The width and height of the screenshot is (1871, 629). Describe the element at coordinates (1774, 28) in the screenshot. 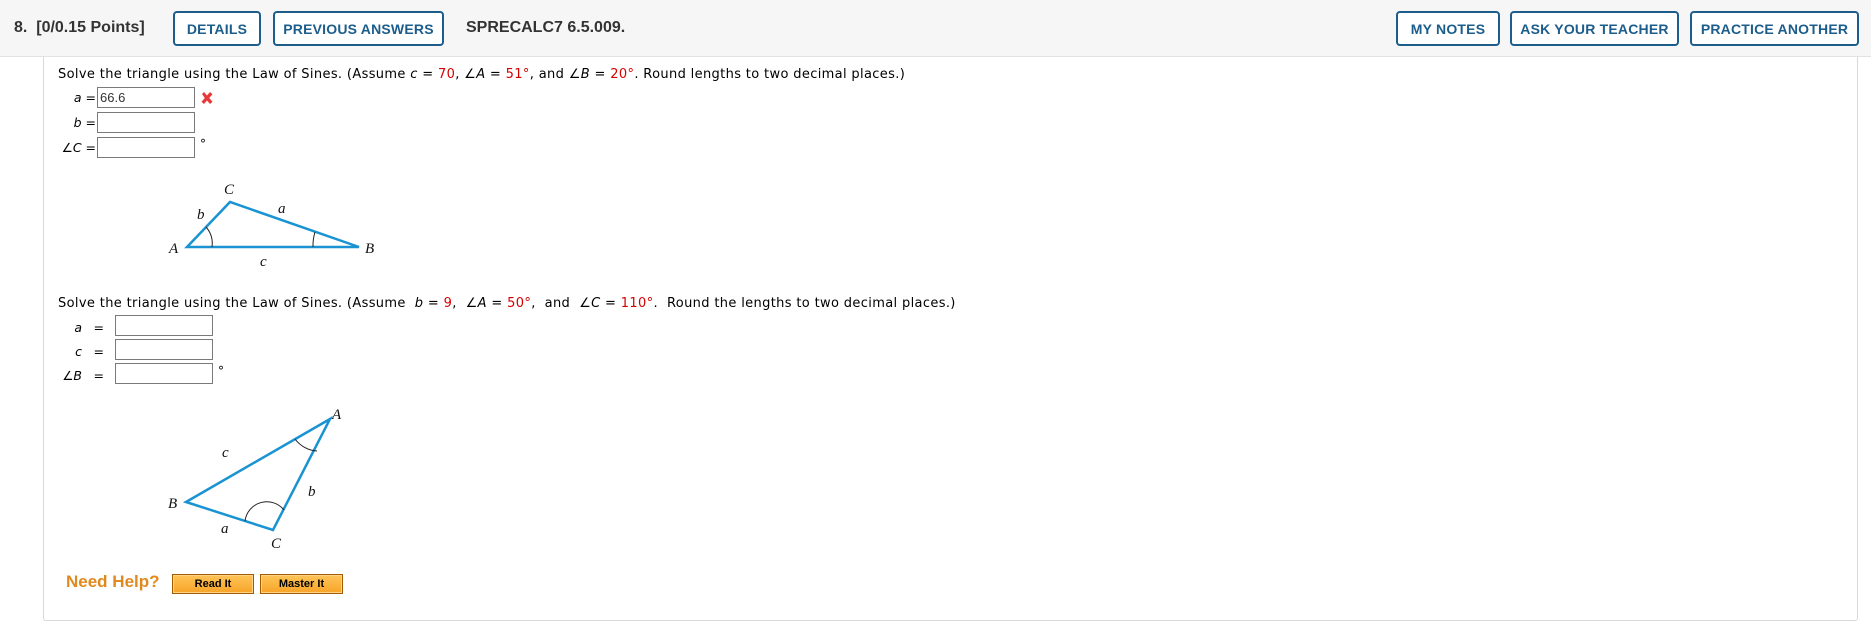

I see `practice-another-button: PRACTICE ANOTHER` at that location.